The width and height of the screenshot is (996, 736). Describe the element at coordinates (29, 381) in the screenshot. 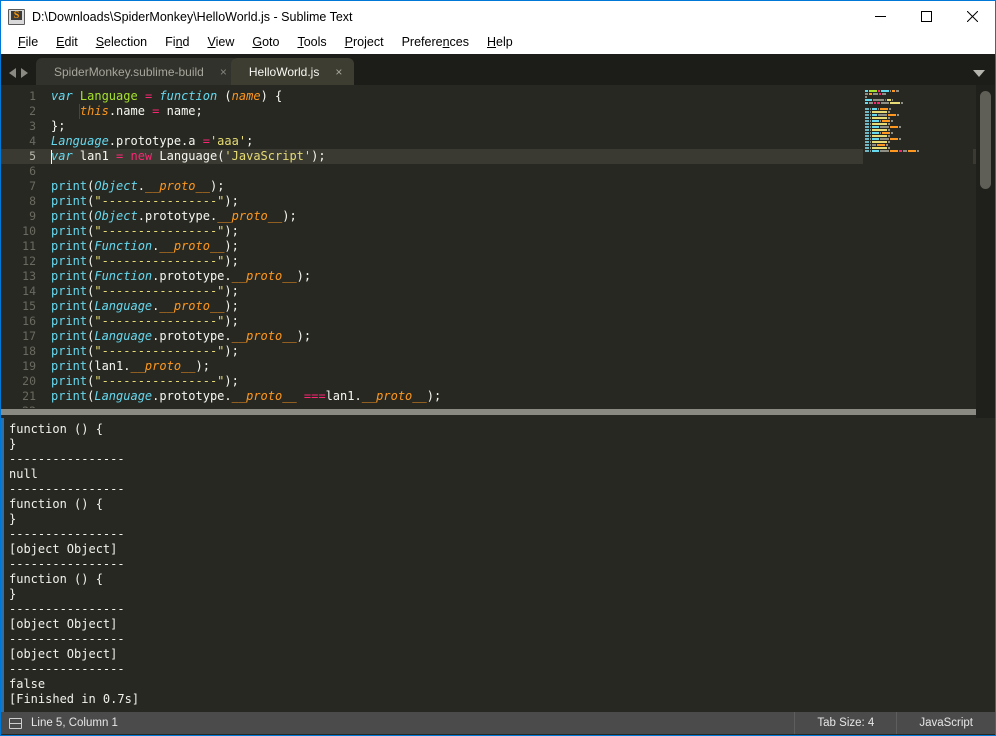

I see `line-number: 20` at that location.